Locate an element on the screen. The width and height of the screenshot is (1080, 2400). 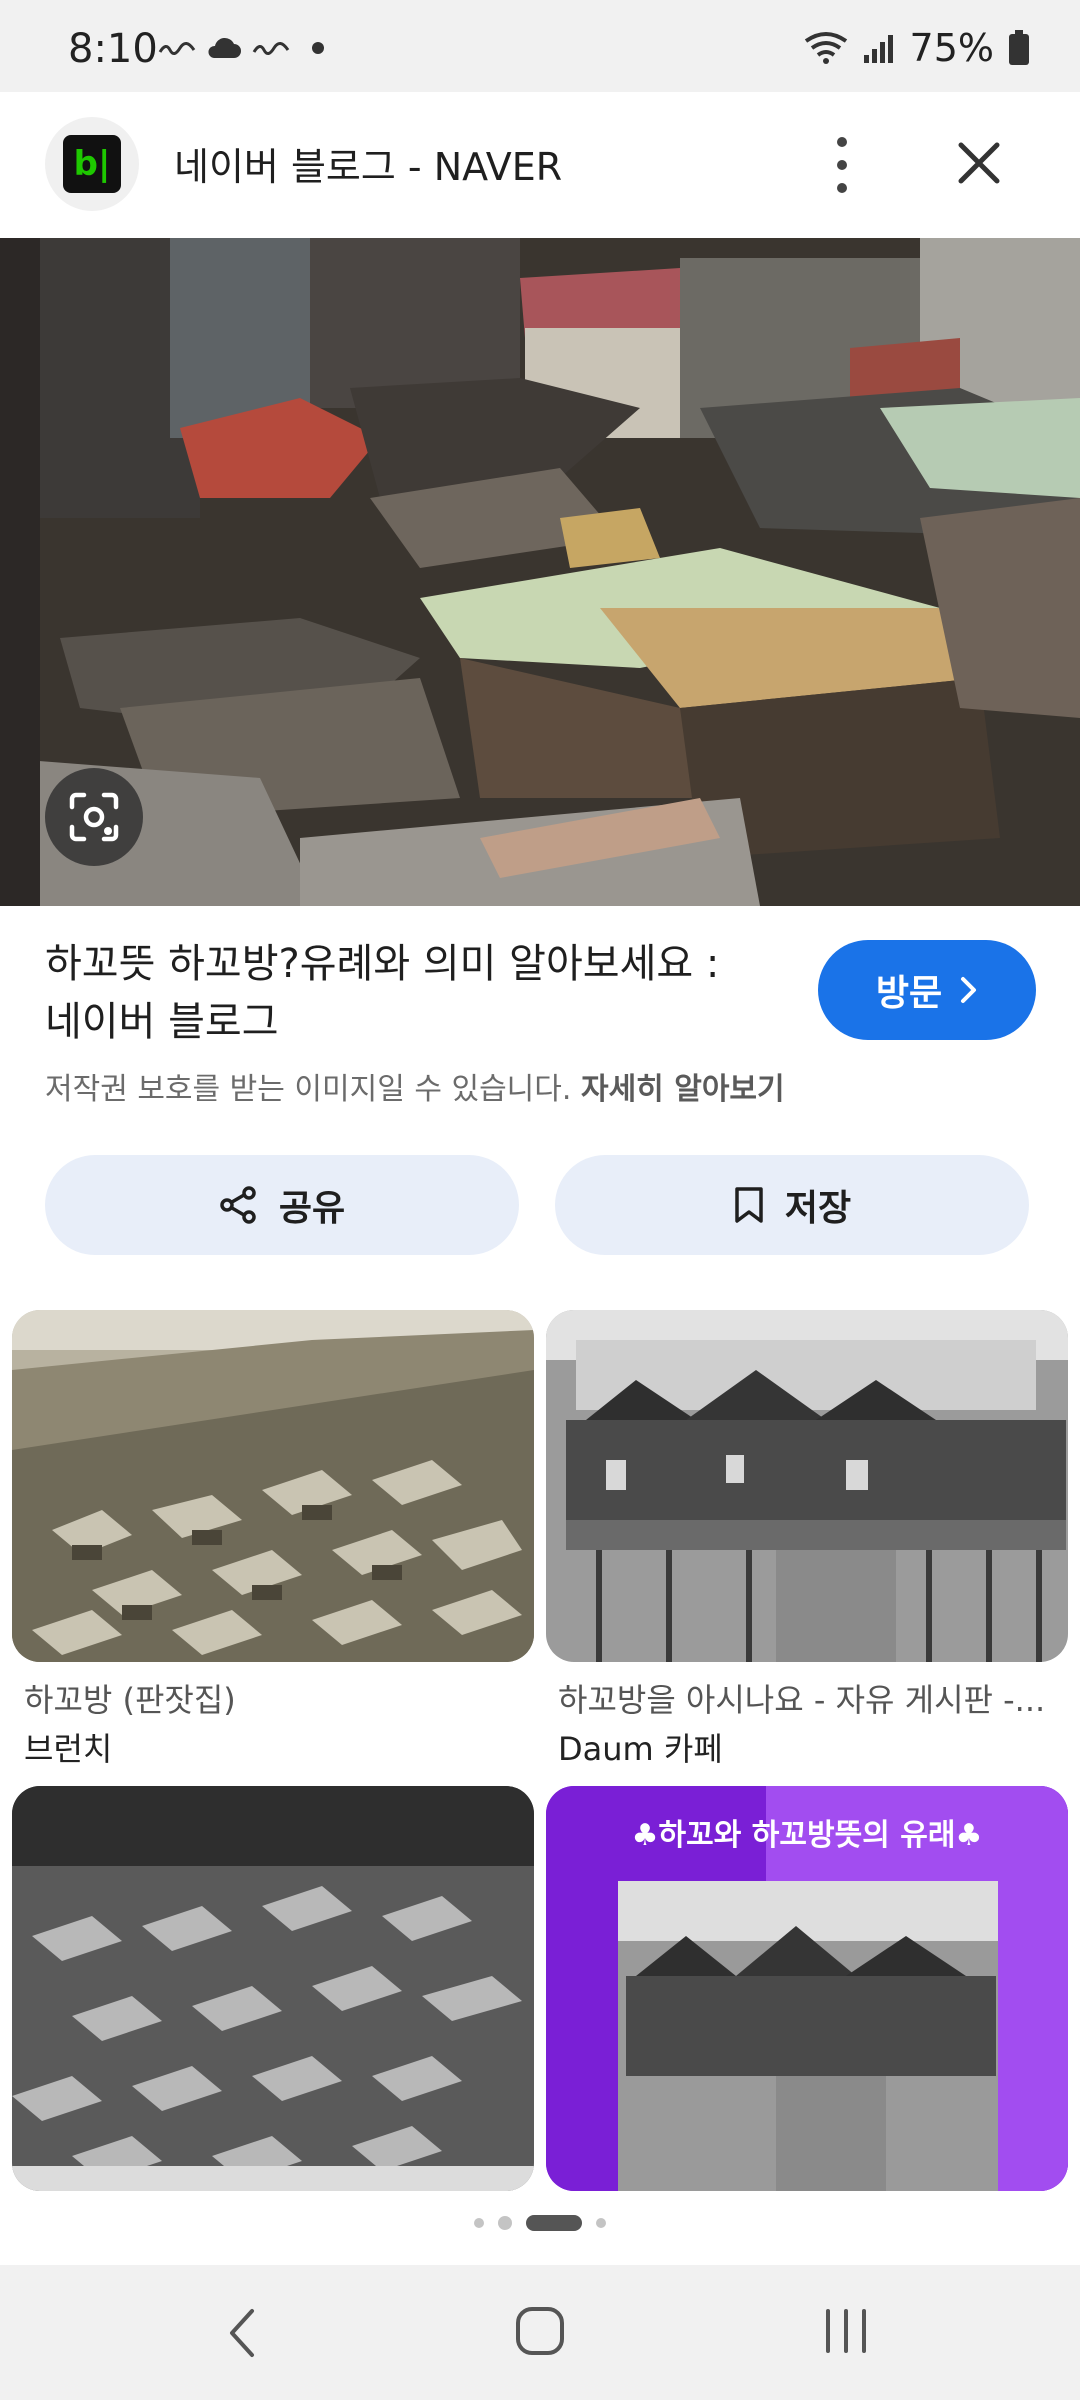
copyright-notice: 저작권 보호를 받는 이미지일 수 있습니다. 자세히 알아보기 is located at coordinates (415, 1086).